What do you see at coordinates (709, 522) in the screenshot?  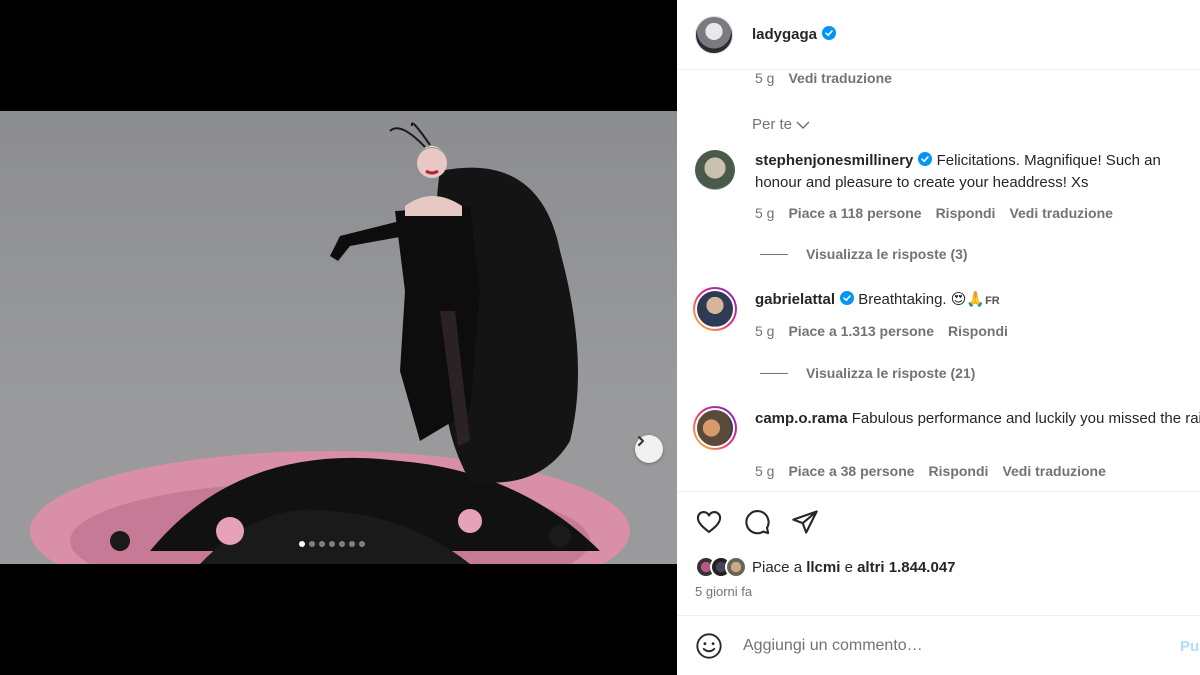 I see `heart-icon` at bounding box center [709, 522].